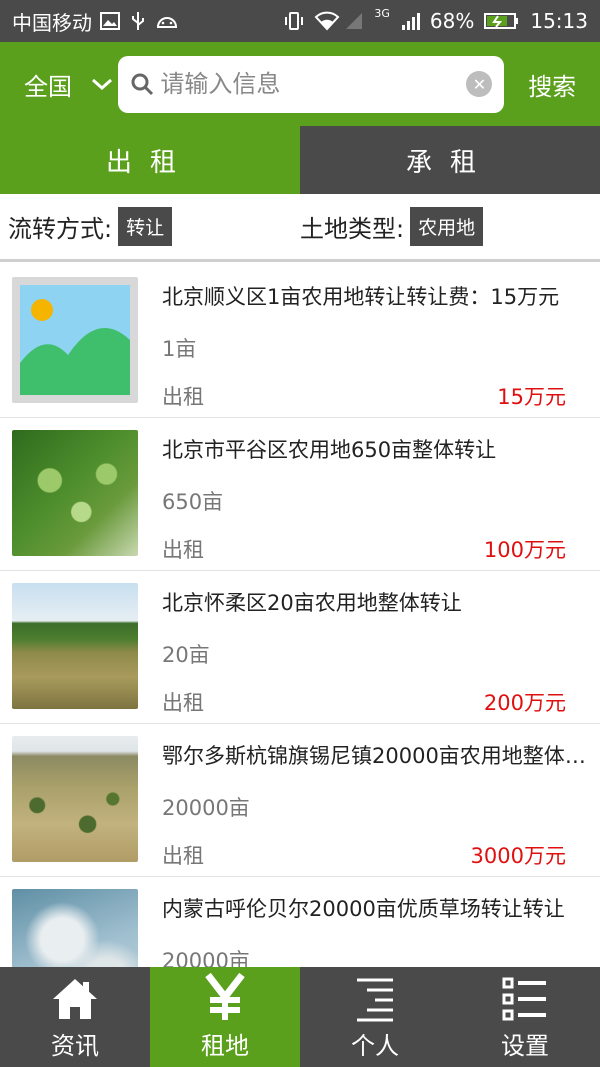  Describe the element at coordinates (524, 999) in the screenshot. I see `list-icon` at that location.